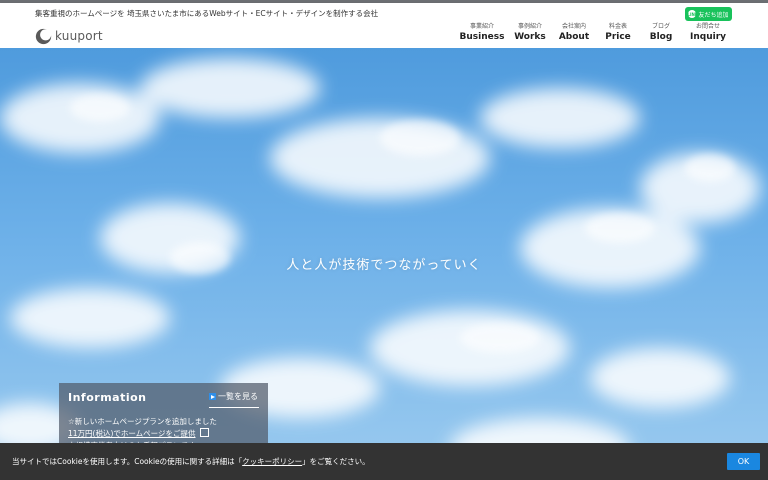  I want to click on cookie-ok-button: OK, so click(743, 461).